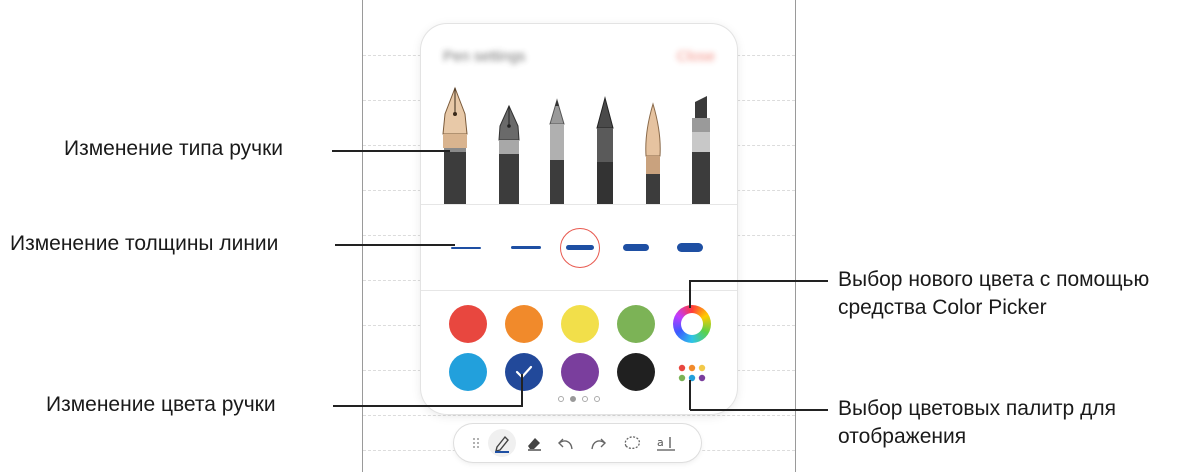 This screenshot has height=472, width=1203. Describe the element at coordinates (566, 443) in the screenshot. I see `undo-icon` at that location.